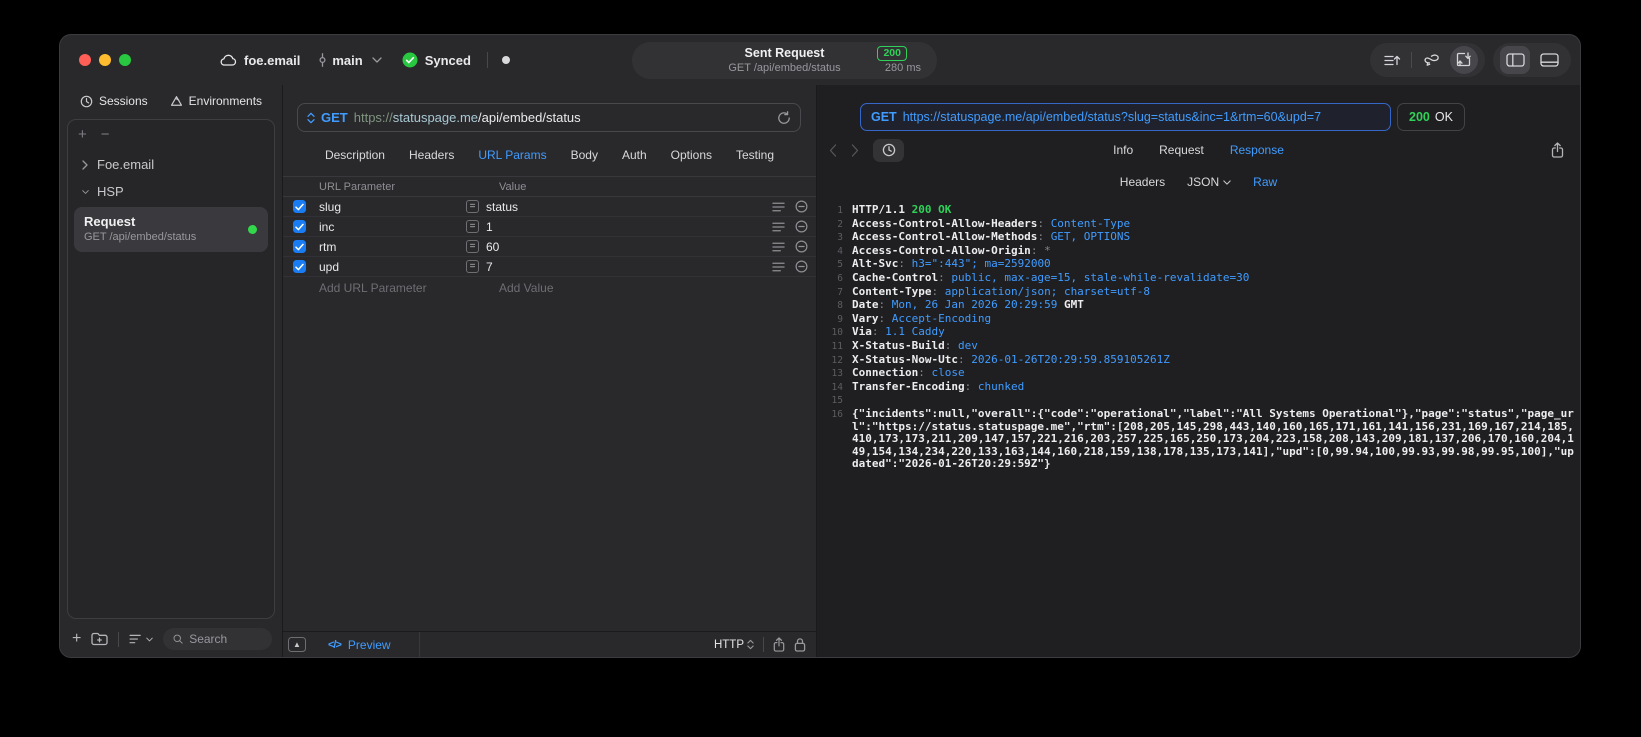  What do you see at coordinates (1181, 150) in the screenshot?
I see `response-tab-request: Request` at bounding box center [1181, 150].